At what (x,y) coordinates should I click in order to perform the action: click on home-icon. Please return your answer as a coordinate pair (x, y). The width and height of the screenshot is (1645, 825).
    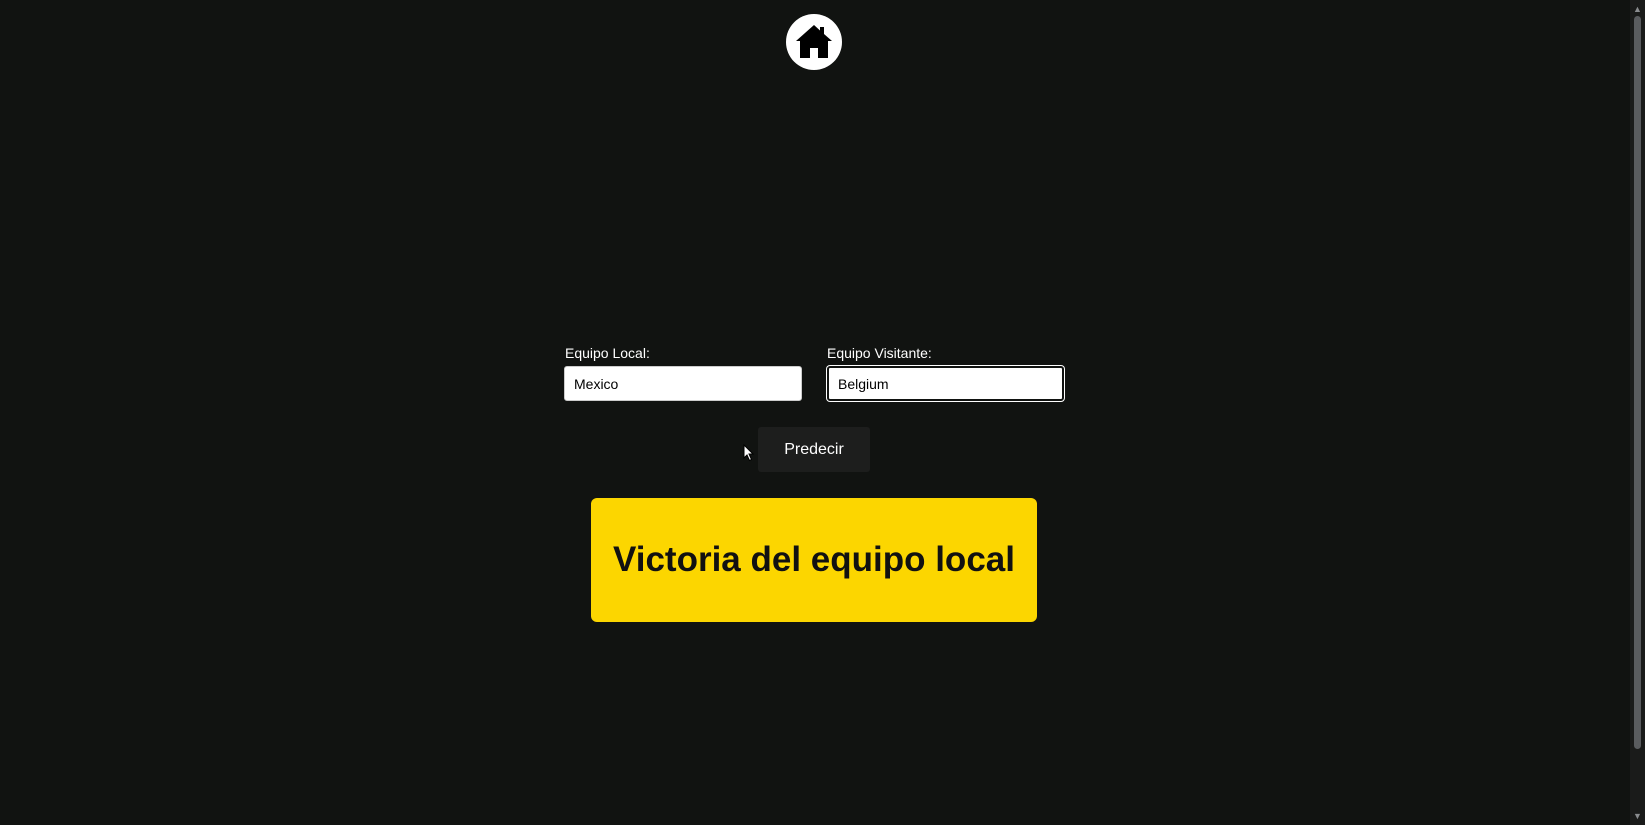
    Looking at the image, I should click on (814, 41).